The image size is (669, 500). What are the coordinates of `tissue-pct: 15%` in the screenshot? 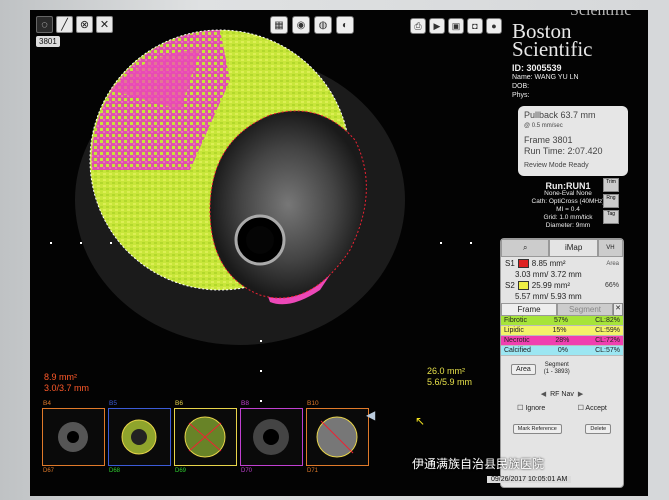 It's located at (559, 330).